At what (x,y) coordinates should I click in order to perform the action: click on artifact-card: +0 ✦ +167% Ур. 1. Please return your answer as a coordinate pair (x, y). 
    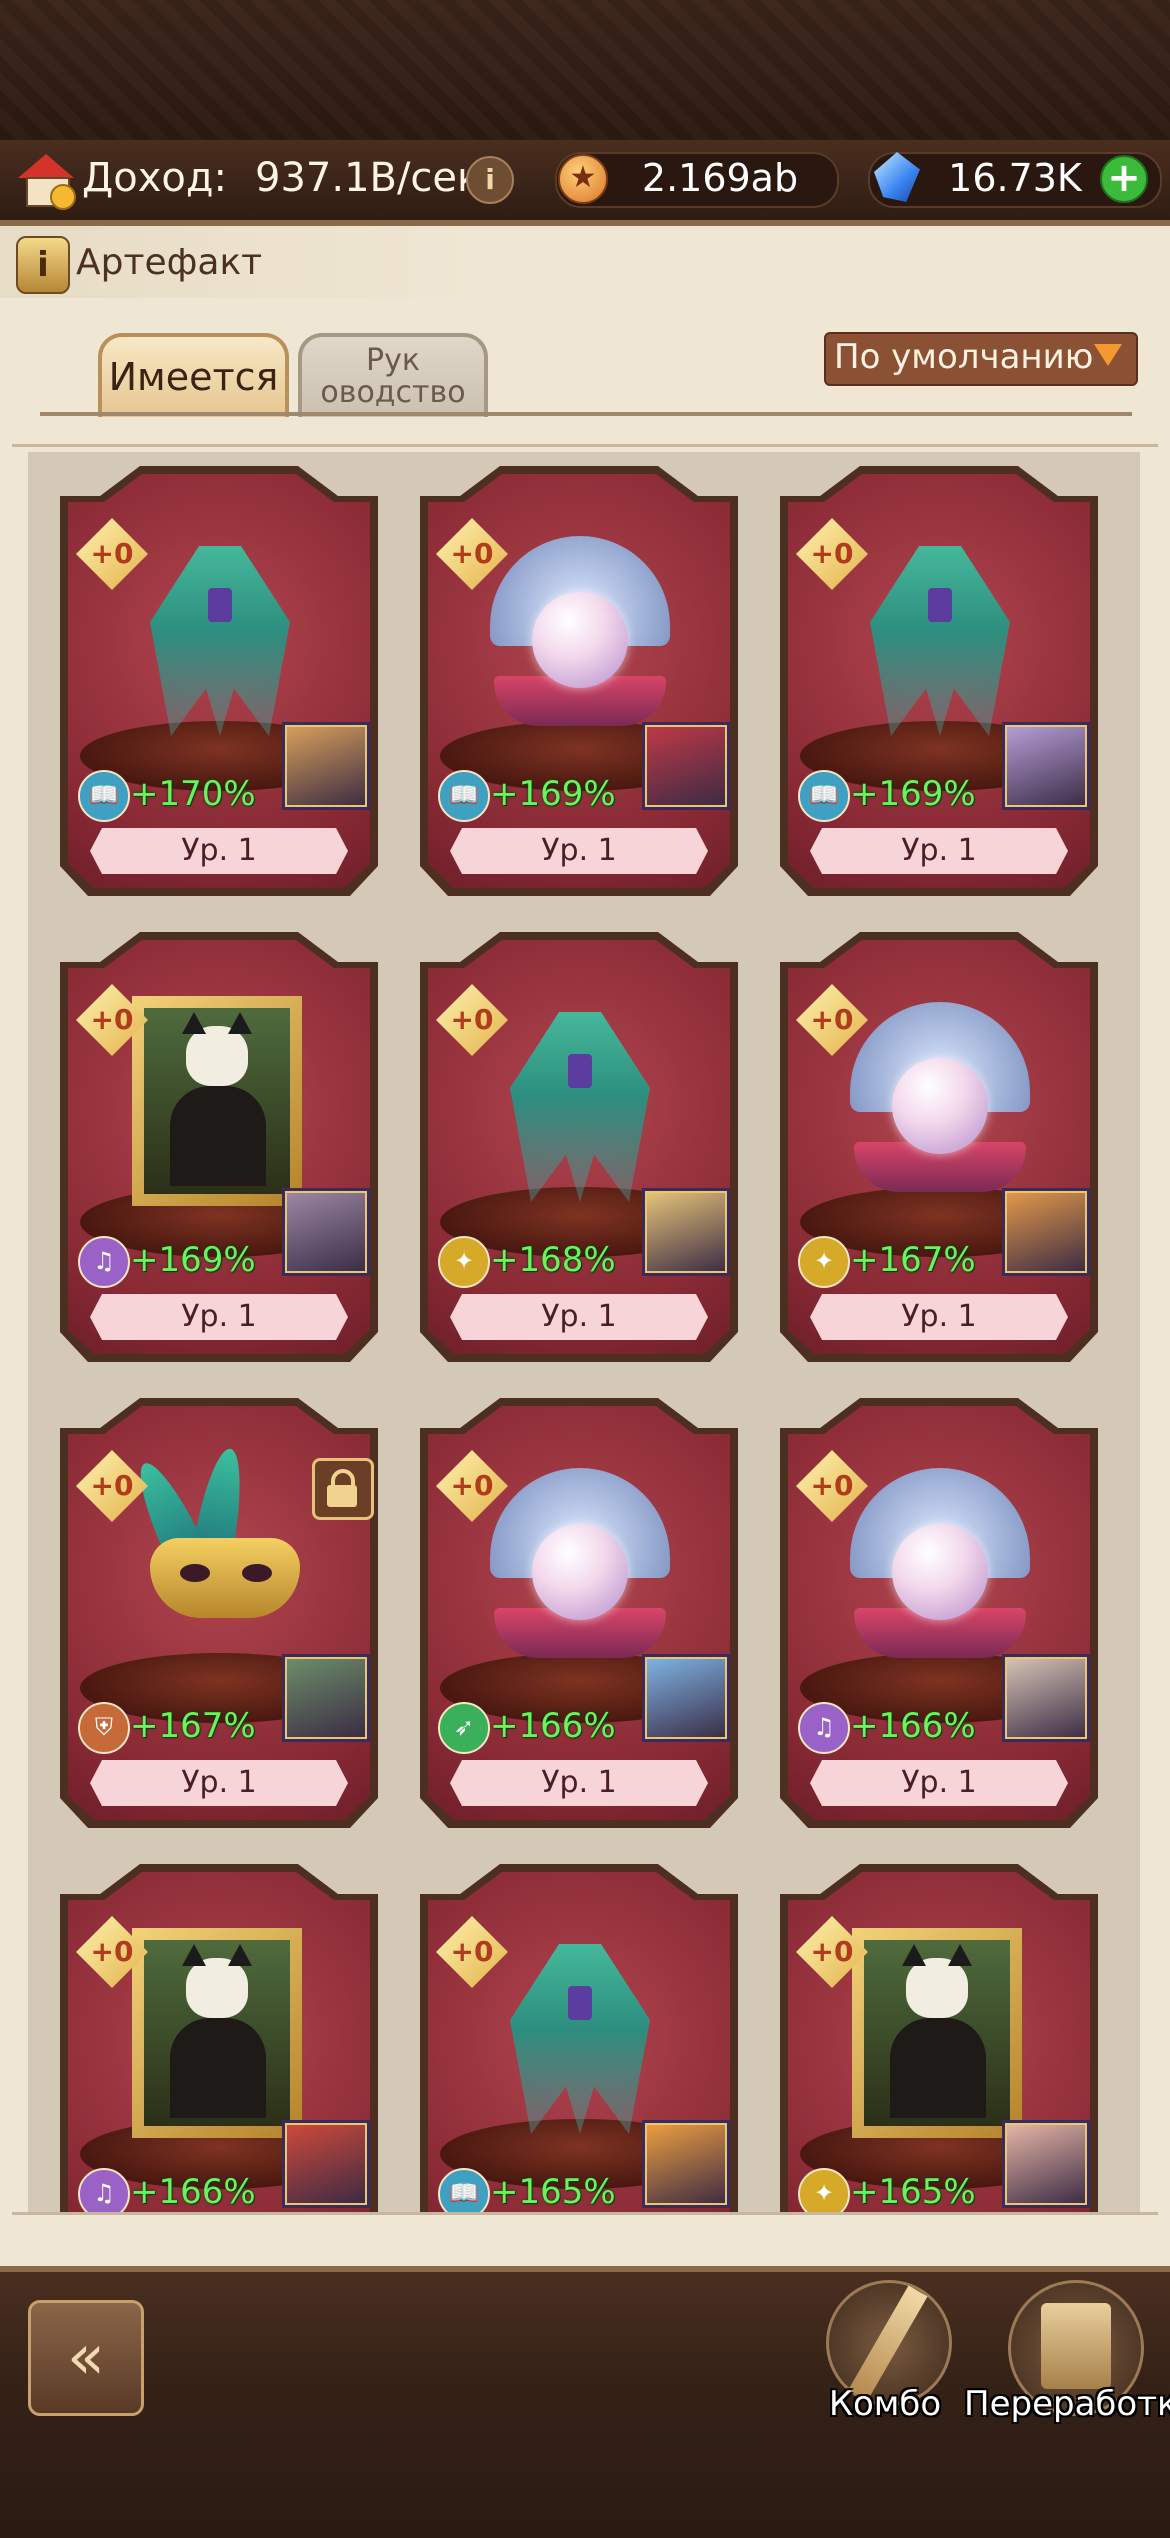
    Looking at the image, I should click on (939, 1147).